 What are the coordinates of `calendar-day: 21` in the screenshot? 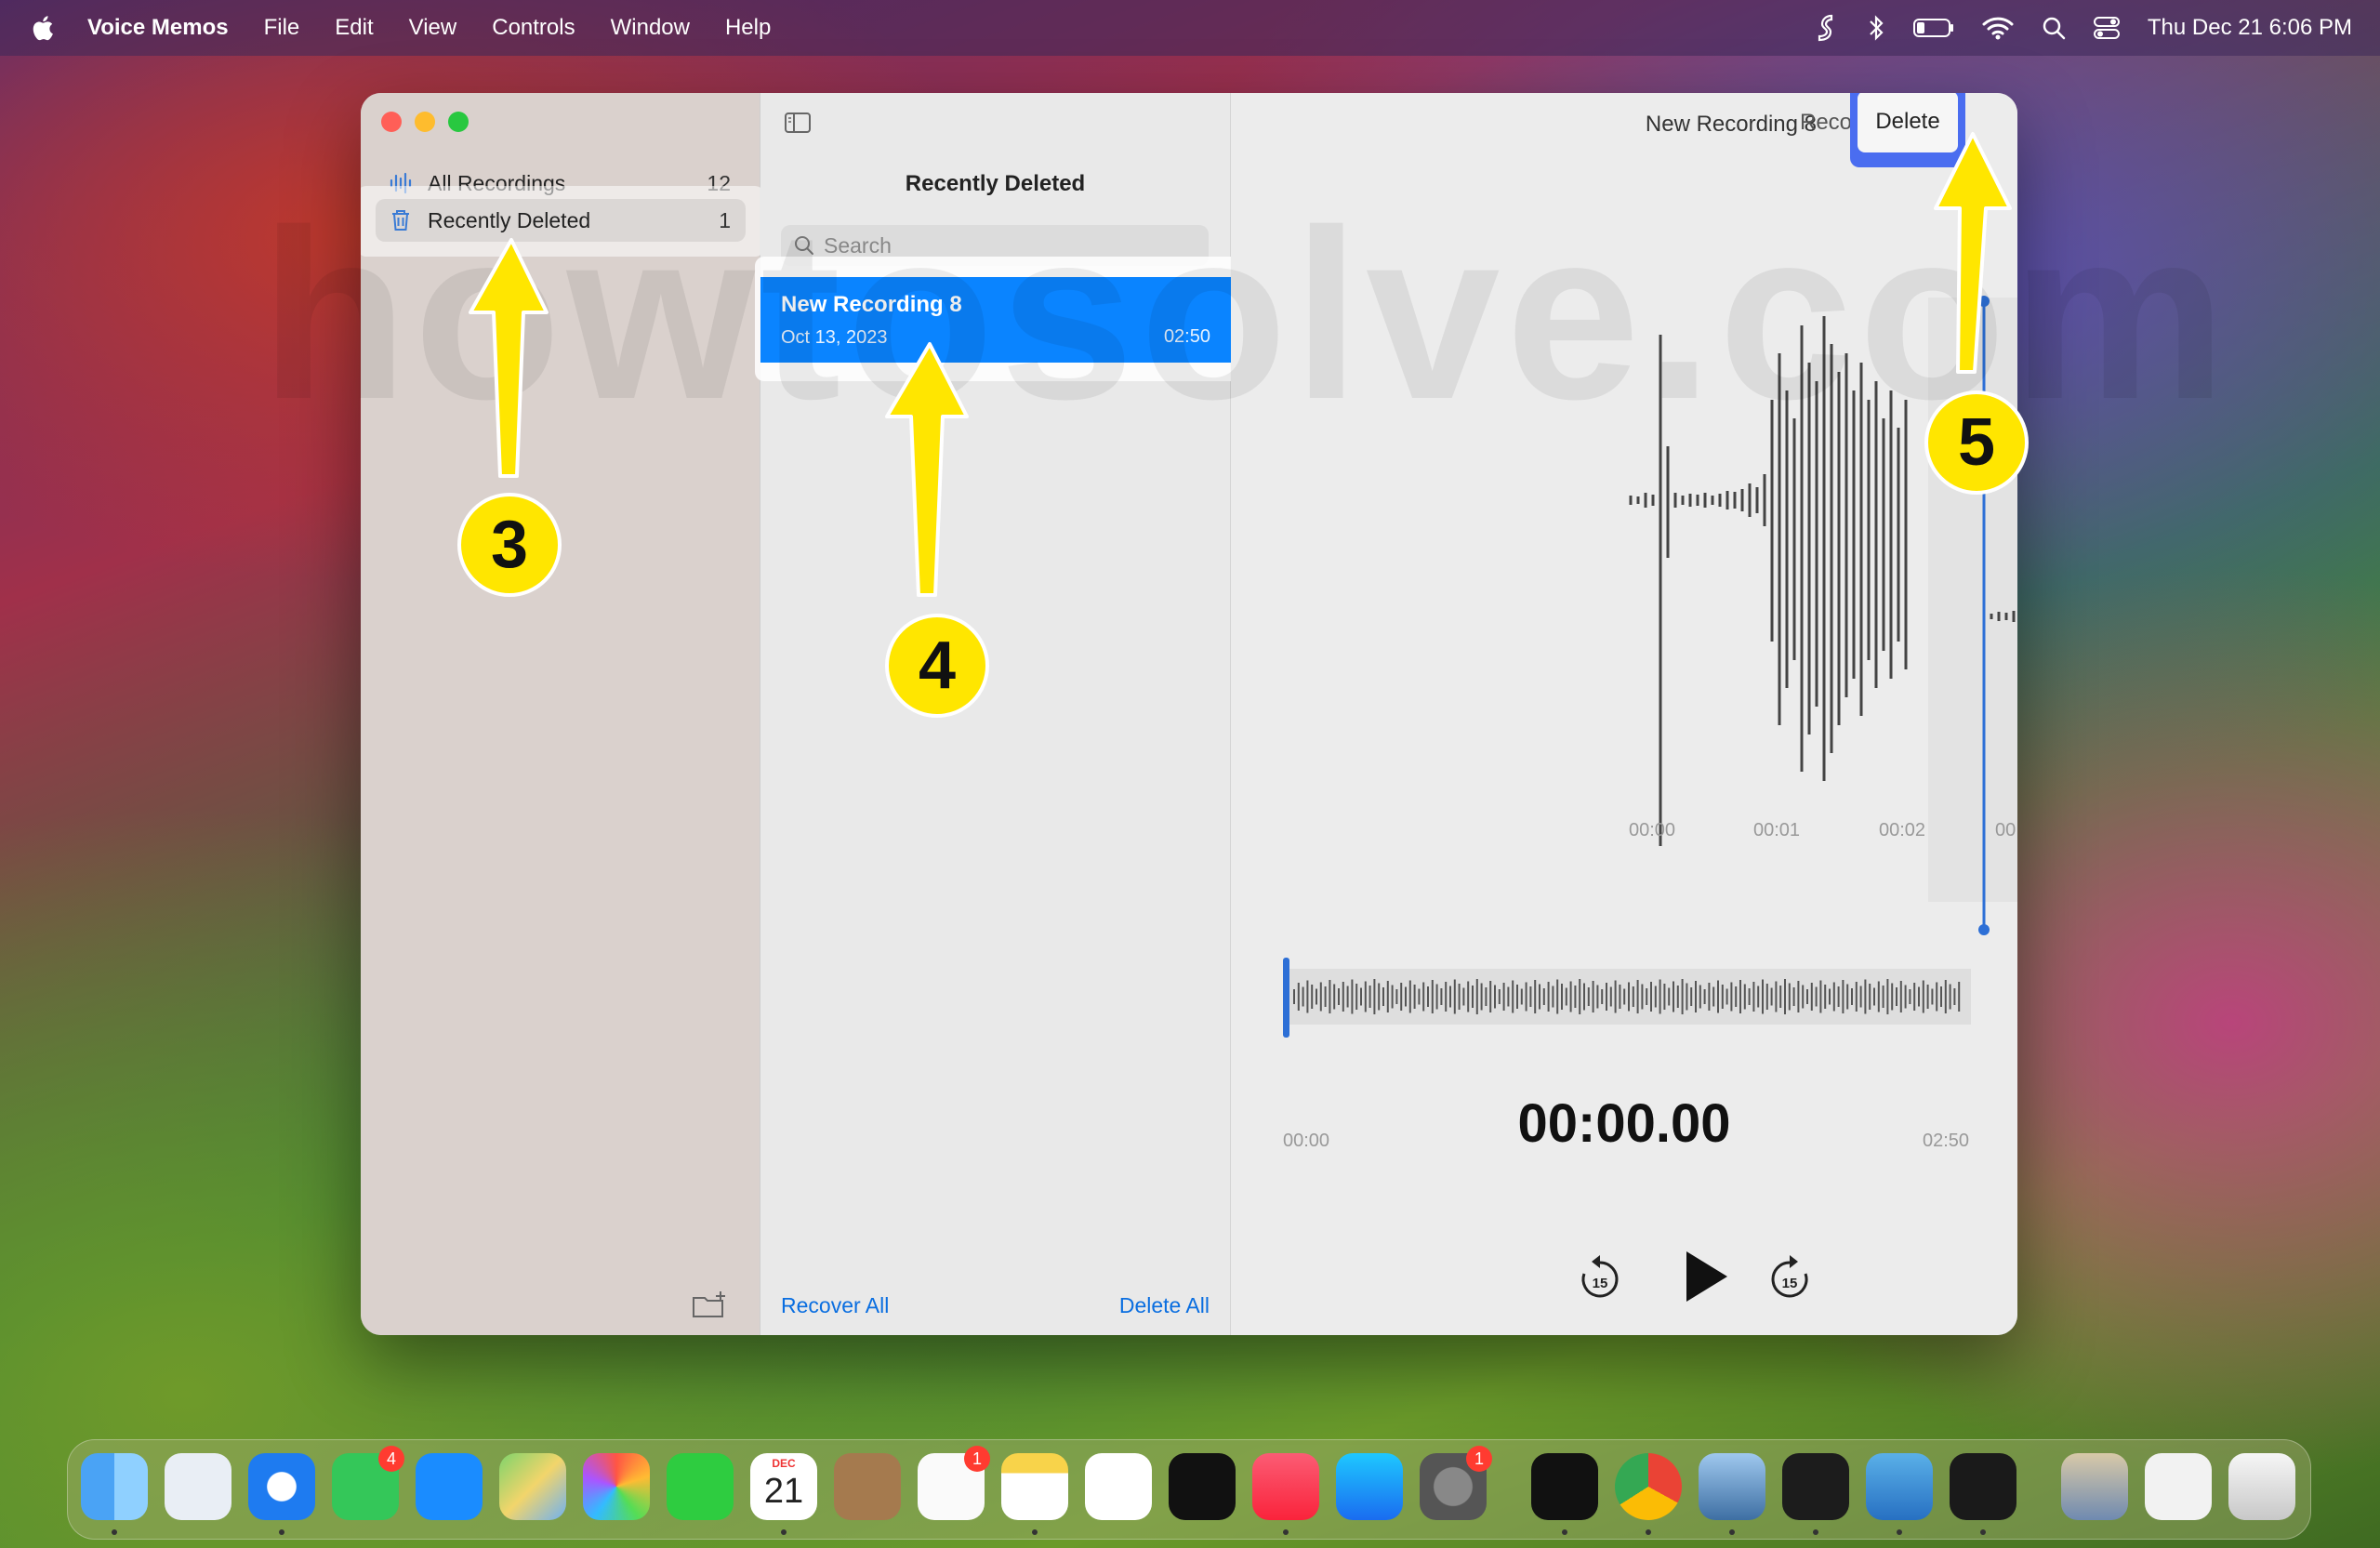 It's located at (783, 1491).